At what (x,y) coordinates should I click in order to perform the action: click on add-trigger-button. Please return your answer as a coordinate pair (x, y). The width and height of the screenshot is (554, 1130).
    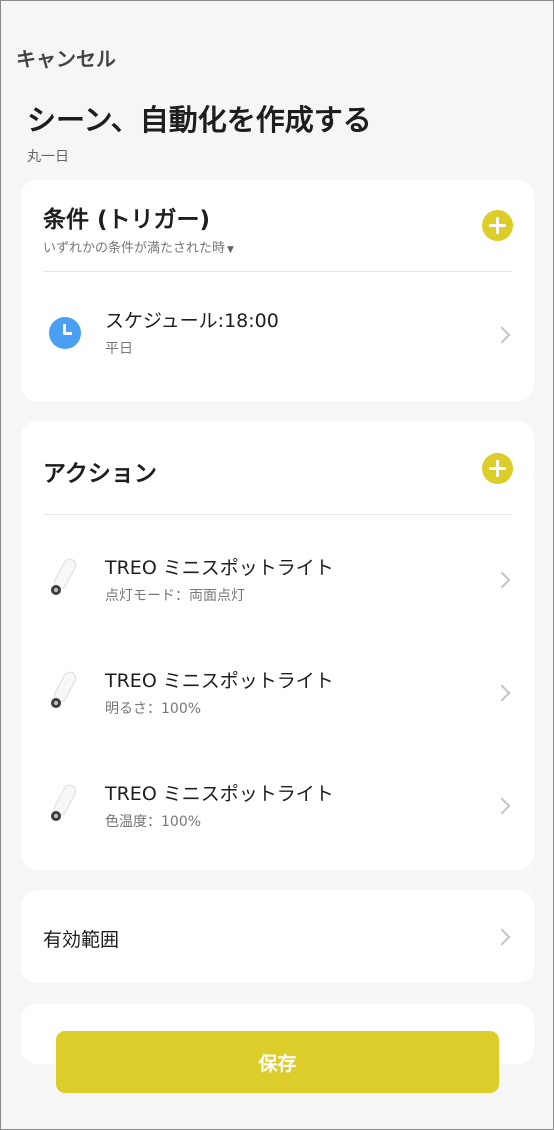
    Looking at the image, I should click on (497, 225).